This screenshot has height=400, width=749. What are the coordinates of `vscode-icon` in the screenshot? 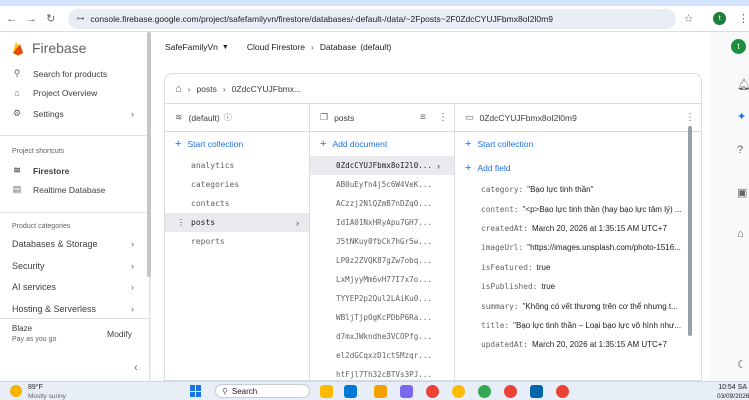 It's located at (536, 391).